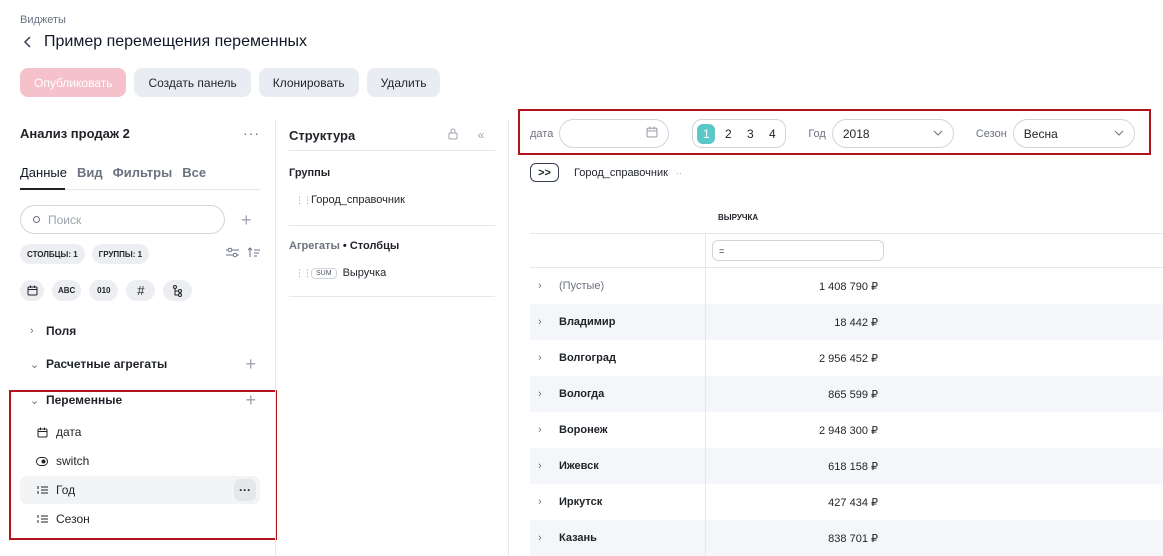 This screenshot has height=556, width=1163. I want to click on more-icon: ··, so click(679, 173).